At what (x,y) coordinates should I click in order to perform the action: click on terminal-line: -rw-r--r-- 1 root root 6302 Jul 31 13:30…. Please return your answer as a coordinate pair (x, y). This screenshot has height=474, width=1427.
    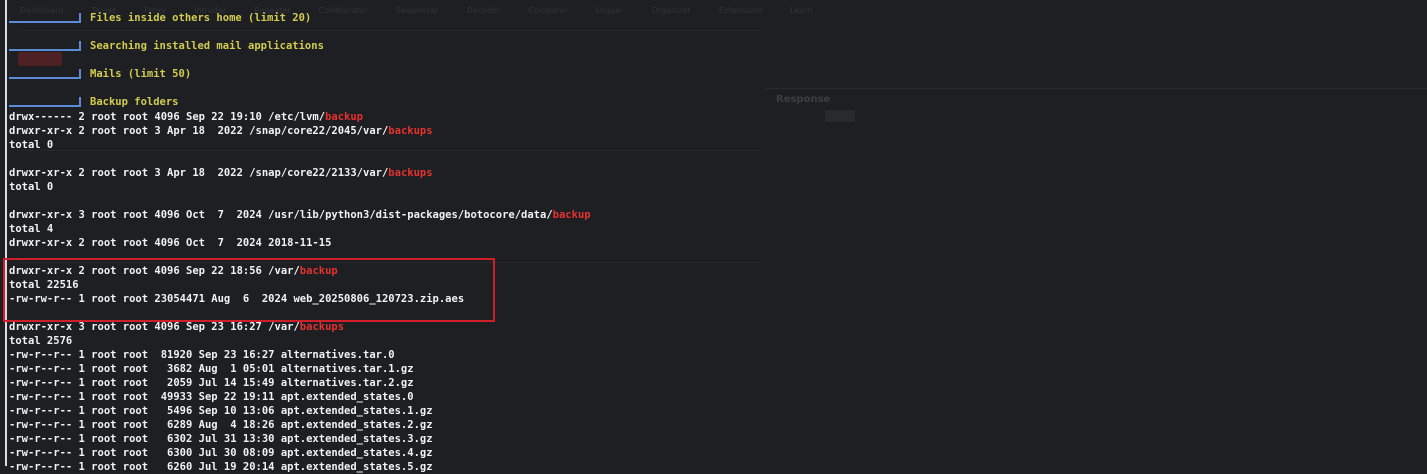
    Looking at the image, I should click on (221, 439).